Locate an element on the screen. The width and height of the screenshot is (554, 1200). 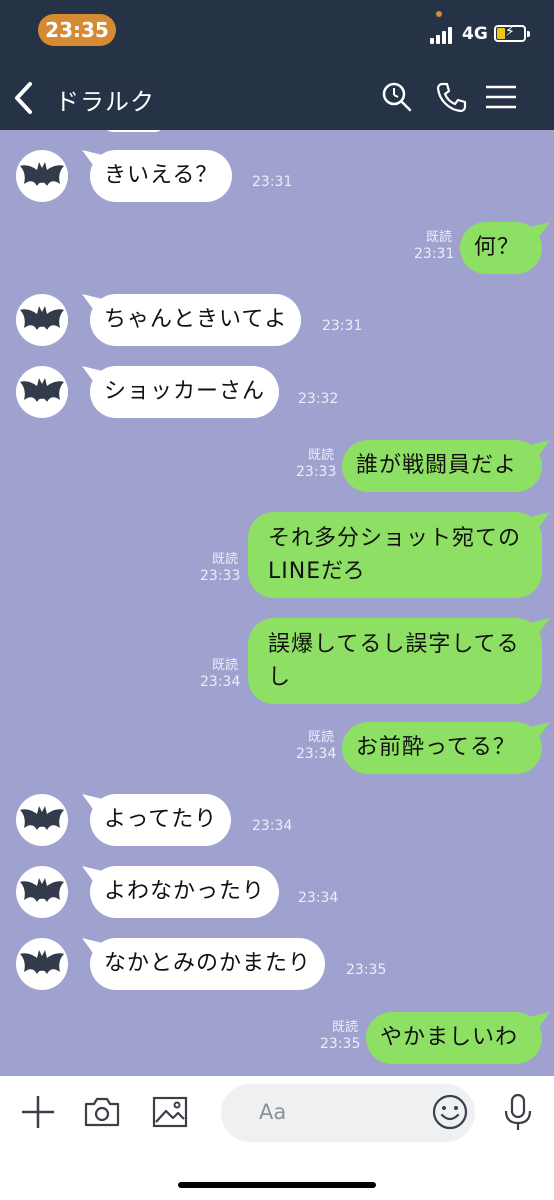
mic-icon is located at coordinates (518, 1112).